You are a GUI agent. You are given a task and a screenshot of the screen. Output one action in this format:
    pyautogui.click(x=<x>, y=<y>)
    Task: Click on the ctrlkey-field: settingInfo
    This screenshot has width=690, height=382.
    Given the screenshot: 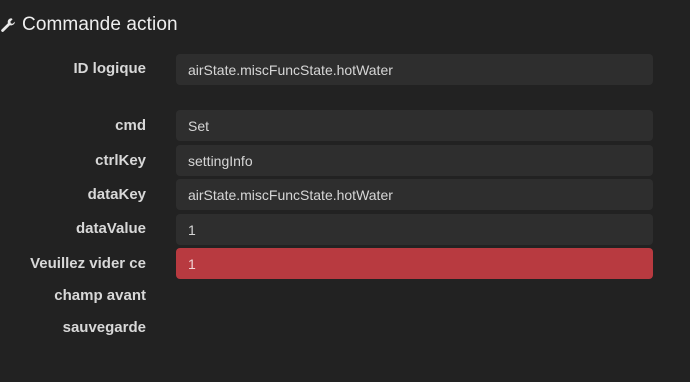 What is the action you would take?
    pyautogui.click(x=414, y=160)
    